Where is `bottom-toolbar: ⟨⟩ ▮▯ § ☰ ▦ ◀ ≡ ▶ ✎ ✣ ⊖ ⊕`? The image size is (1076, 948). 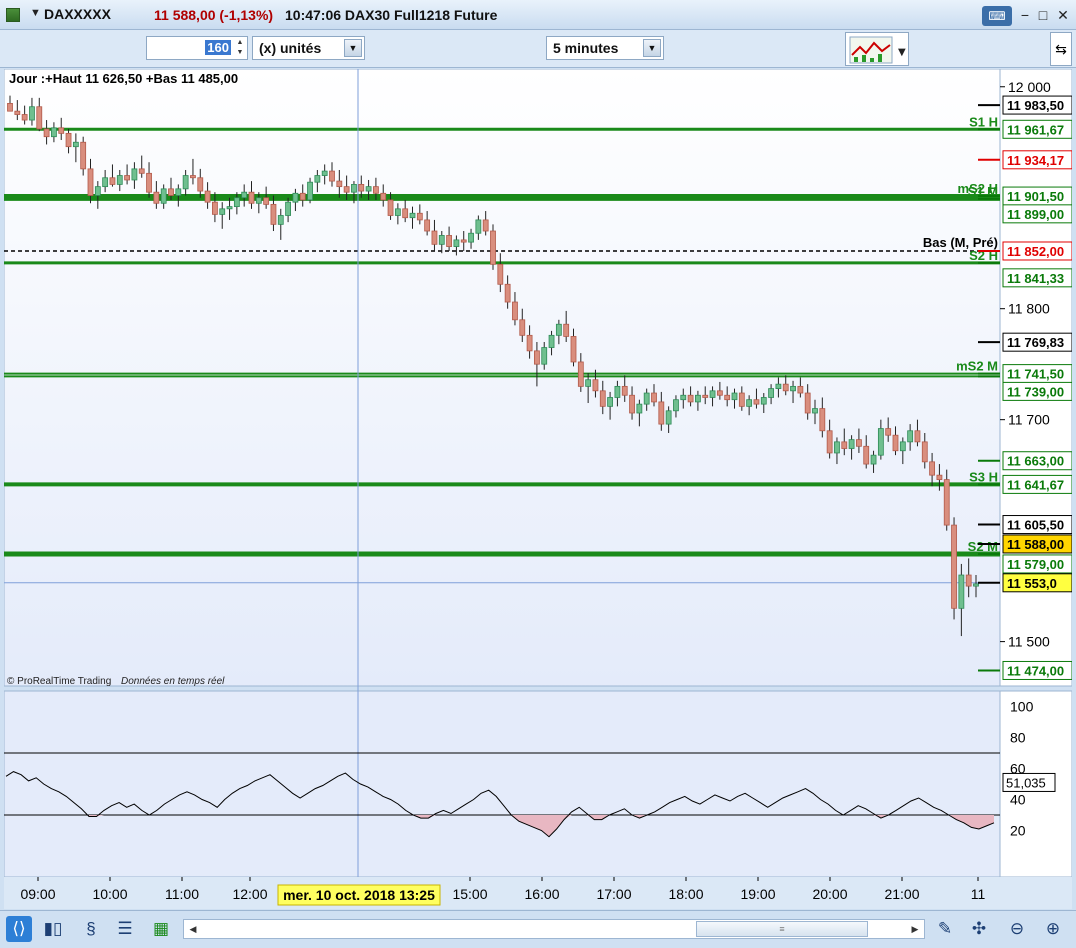 bottom-toolbar: ⟨⟩ ▮▯ § ☰ ▦ ◀ ≡ ▶ ✎ ✣ ⊖ ⊕ is located at coordinates (538, 929).